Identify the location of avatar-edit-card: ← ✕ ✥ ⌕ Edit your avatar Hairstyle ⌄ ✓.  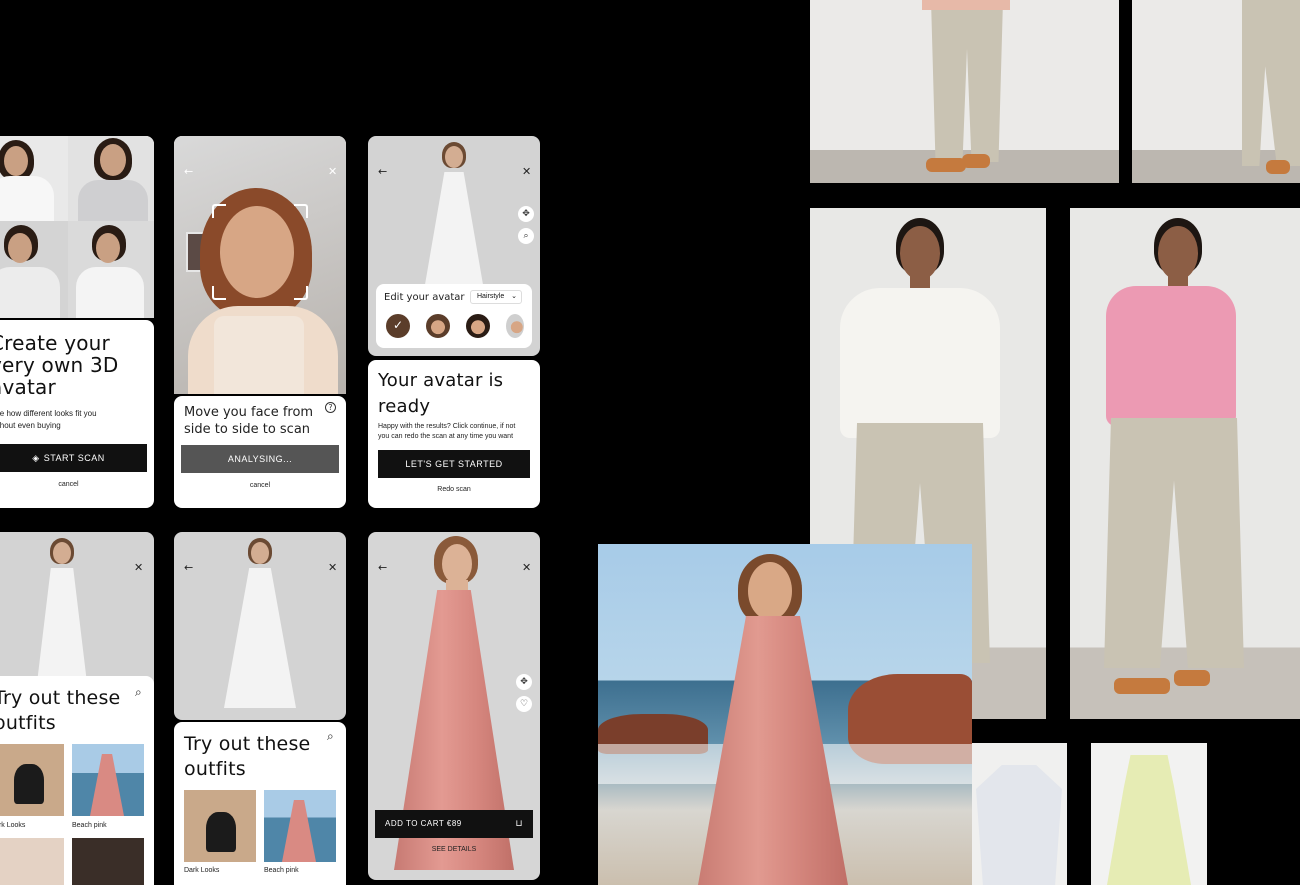
(454, 246).